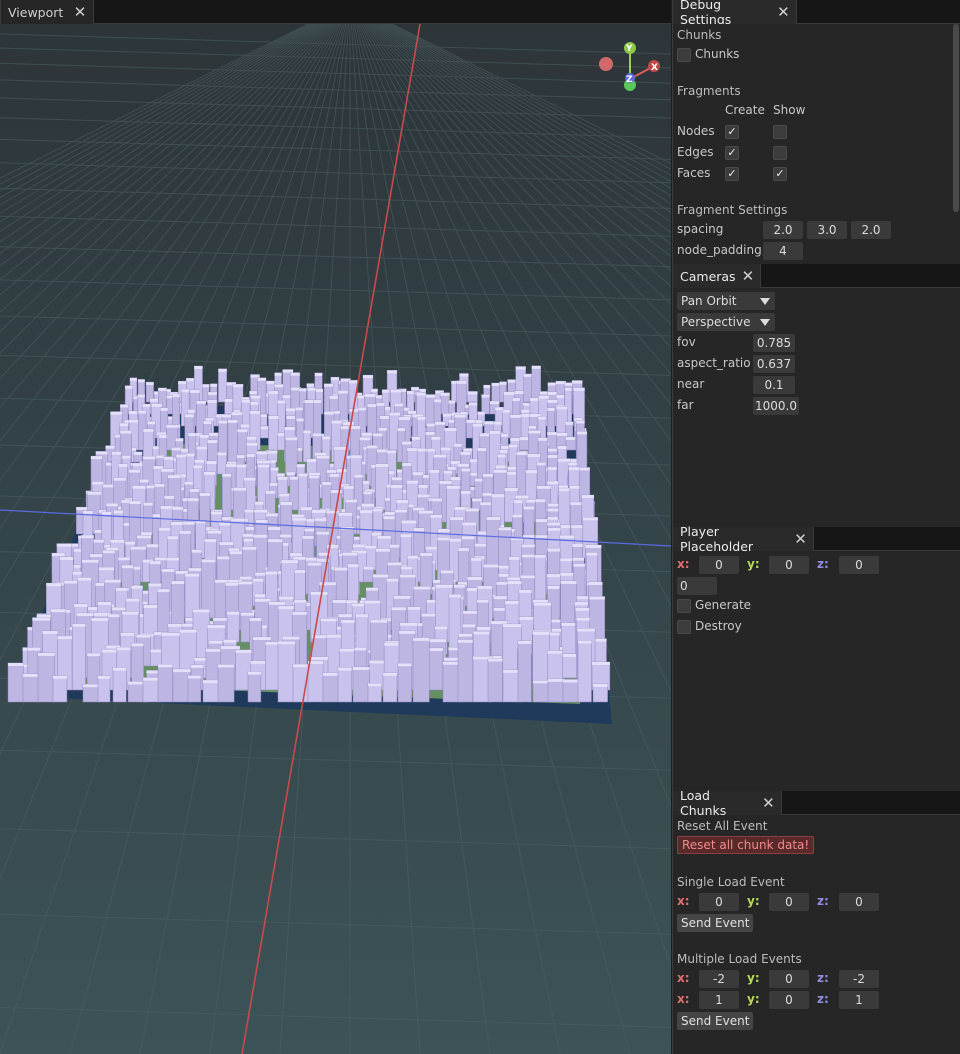 This screenshot has width=960, height=1054. What do you see at coordinates (684, 627) in the screenshot?
I see `destroy-checkbox` at bounding box center [684, 627].